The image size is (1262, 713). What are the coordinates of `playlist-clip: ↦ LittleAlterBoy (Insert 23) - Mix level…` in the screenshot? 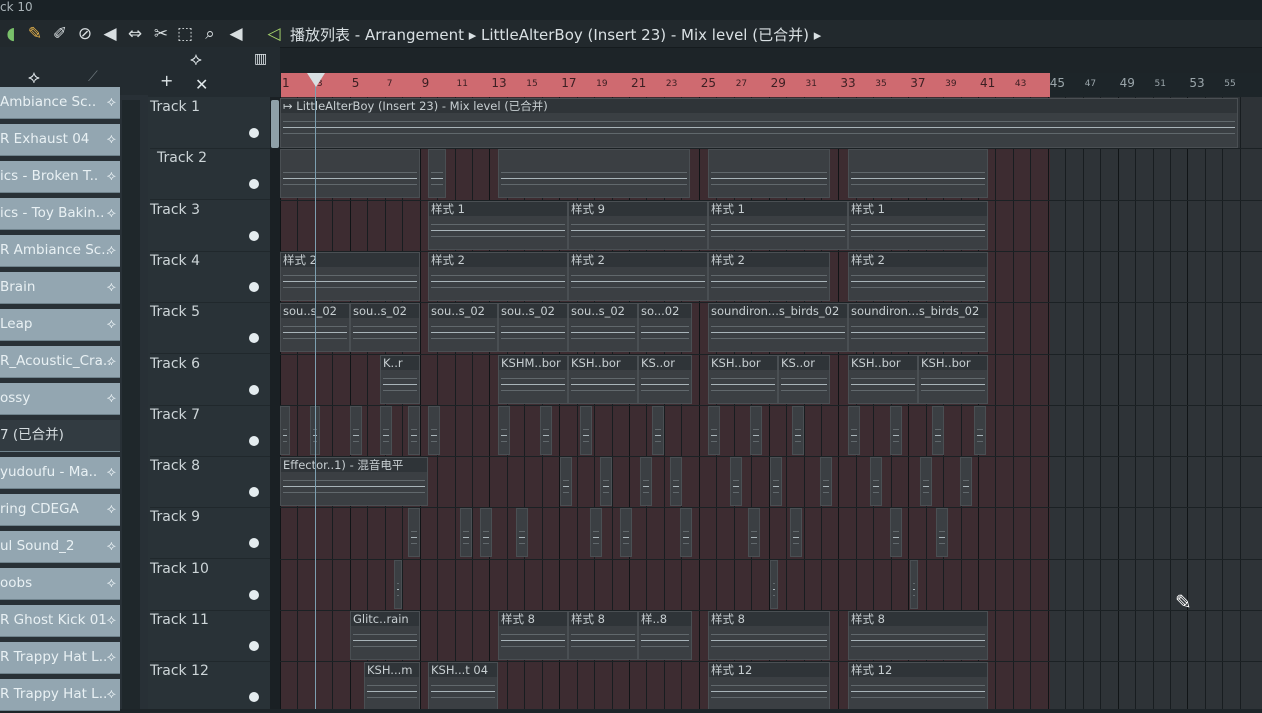 It's located at (759, 123).